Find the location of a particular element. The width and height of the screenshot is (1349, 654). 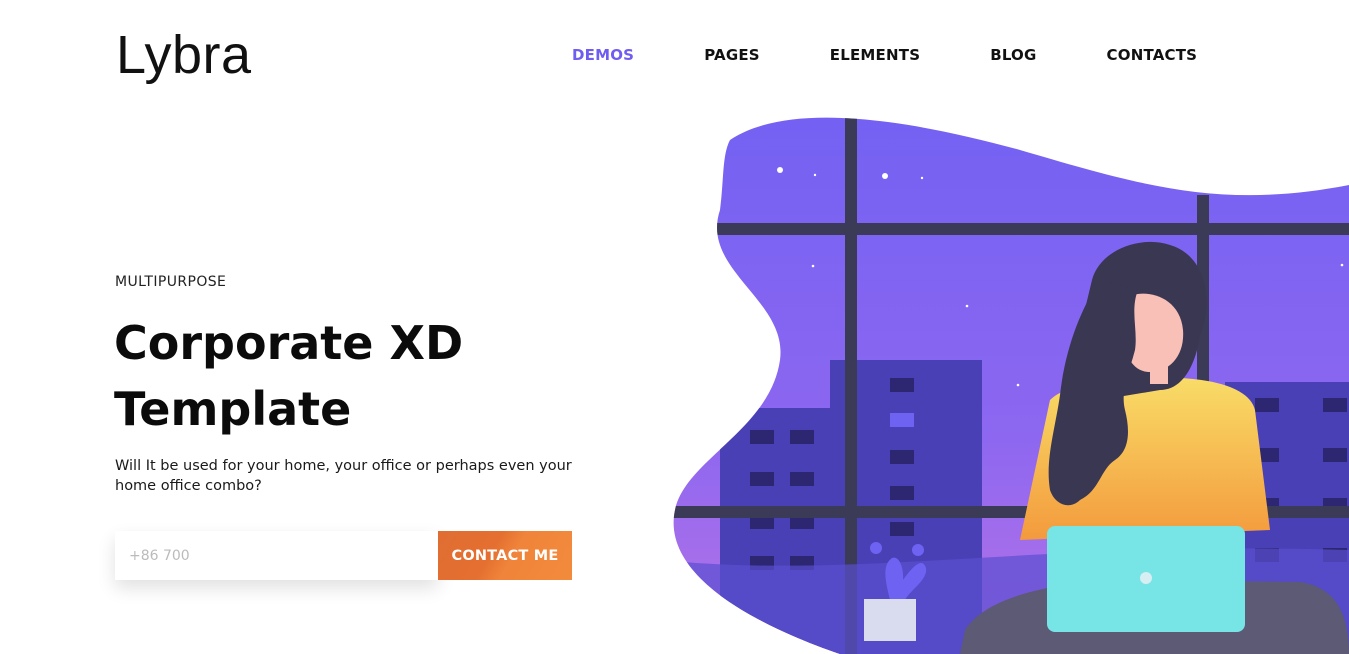

nav-item-elements: ELEMENTS is located at coordinates (875, 55).